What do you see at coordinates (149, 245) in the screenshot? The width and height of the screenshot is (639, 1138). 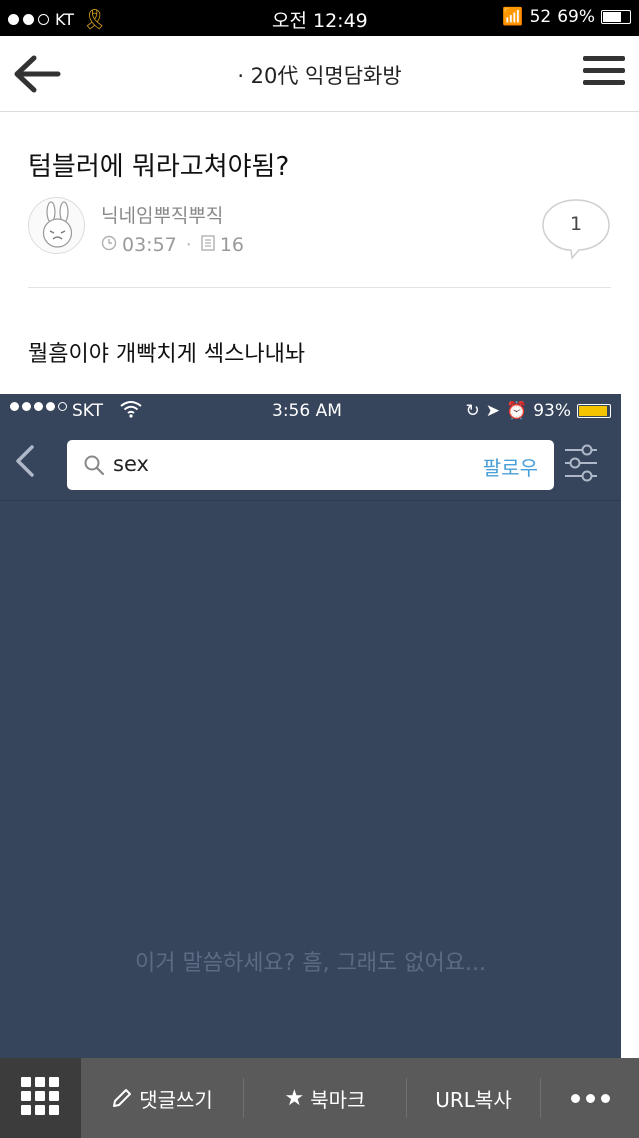 I see `post-time: 03:57` at bounding box center [149, 245].